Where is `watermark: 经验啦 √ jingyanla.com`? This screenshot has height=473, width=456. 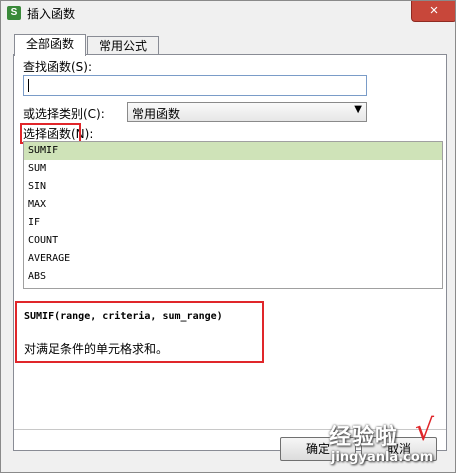
watermark: 经验啦 √ jingyanla.com is located at coordinates (391, 442).